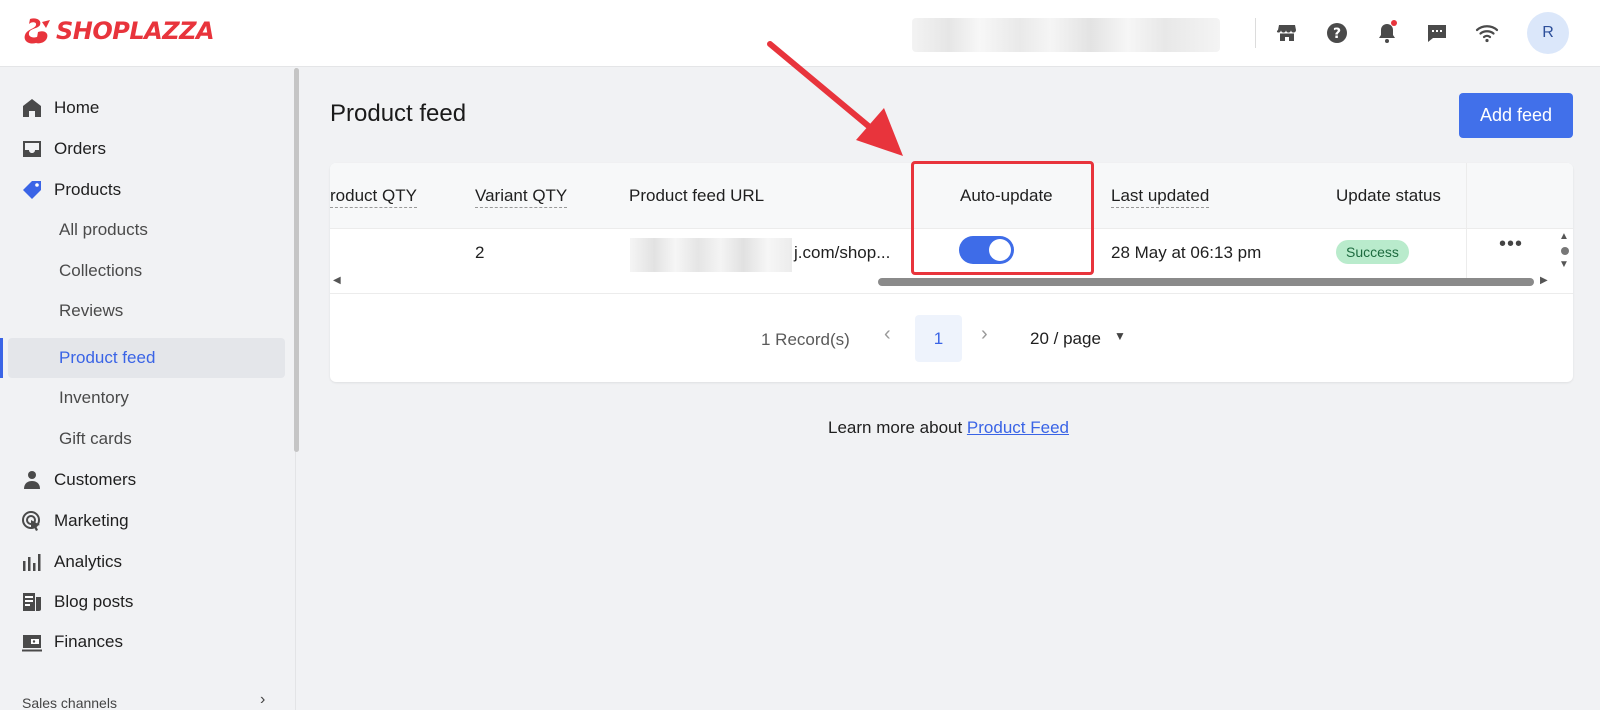  What do you see at coordinates (1287, 33) in the screenshot?
I see `store-icon` at bounding box center [1287, 33].